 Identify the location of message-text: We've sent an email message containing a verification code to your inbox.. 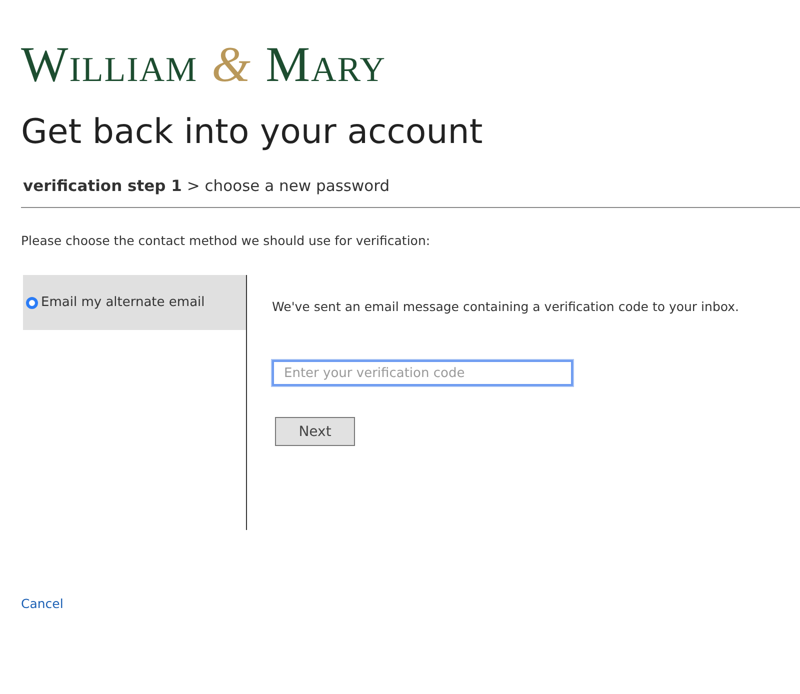
(506, 307).